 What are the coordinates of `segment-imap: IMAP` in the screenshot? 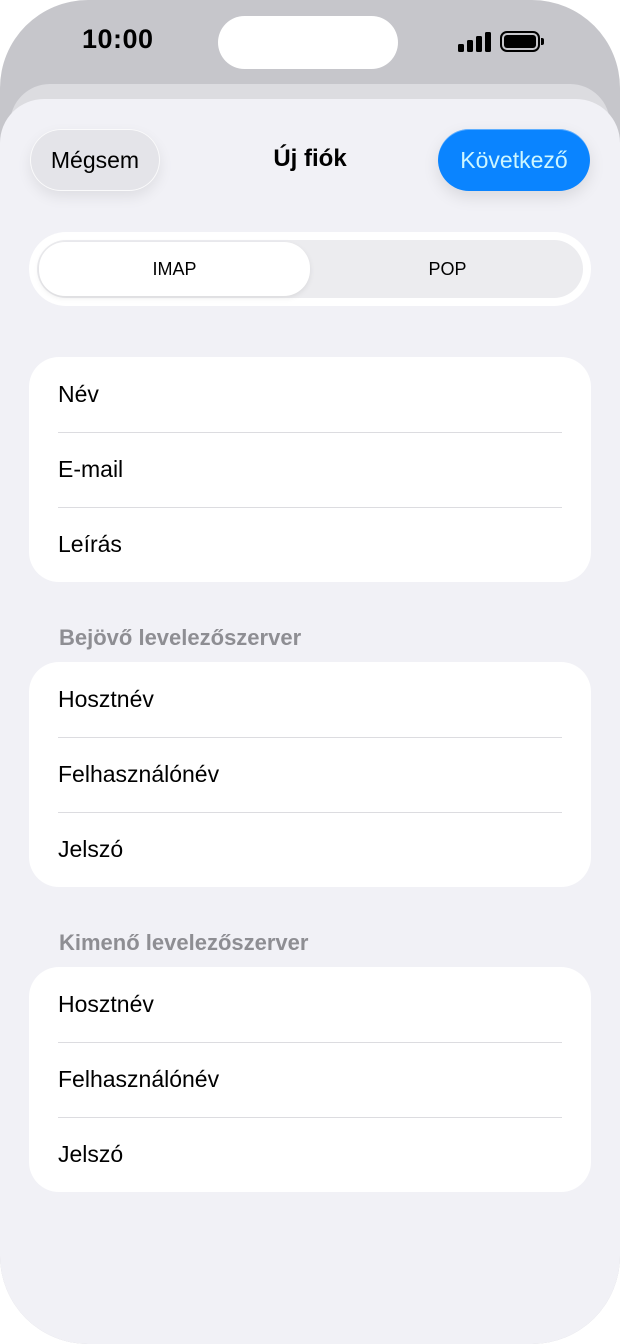 It's located at (174, 269).